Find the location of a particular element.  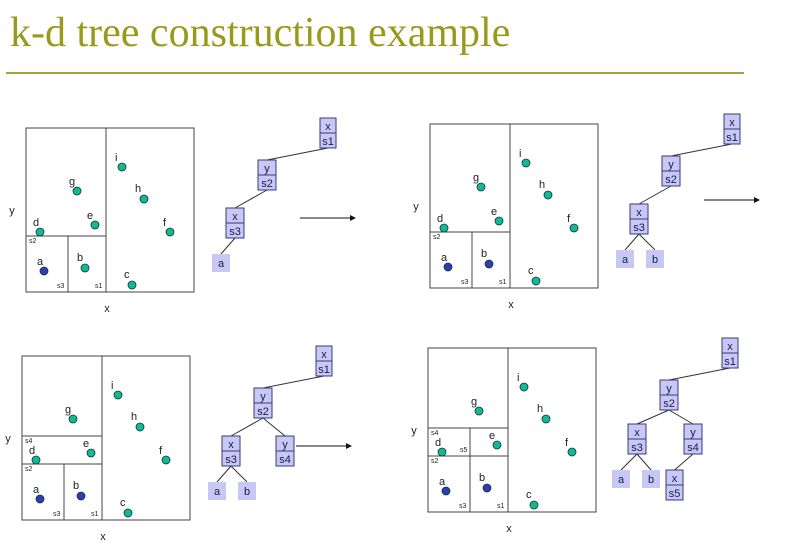

tree-edge-n4-n5 is located at coordinates (684, 462).